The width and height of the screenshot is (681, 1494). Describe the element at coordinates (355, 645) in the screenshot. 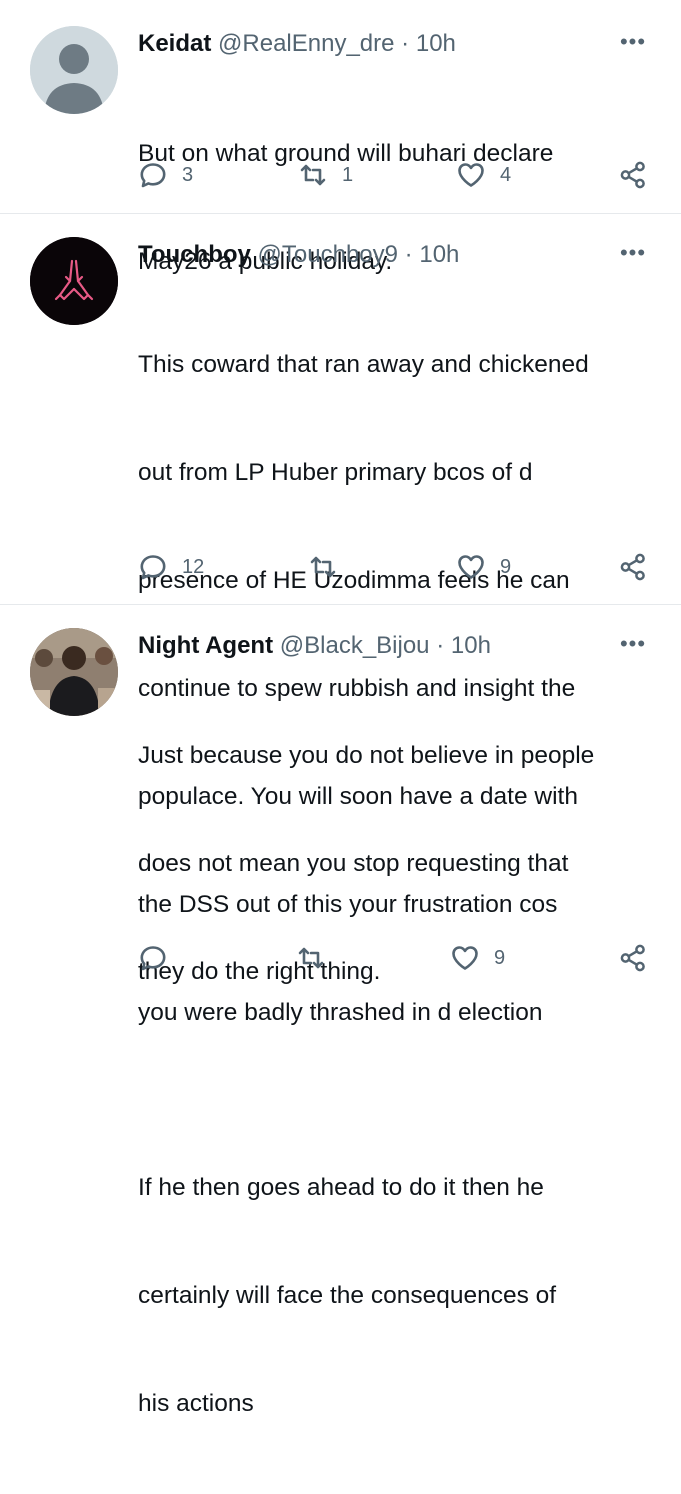

I see `user-handle: @Black_Bijou` at that location.